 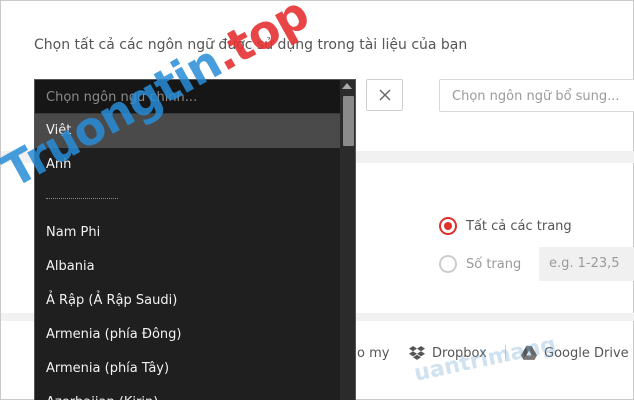 I want to click on clear-language-button, so click(x=384, y=95).